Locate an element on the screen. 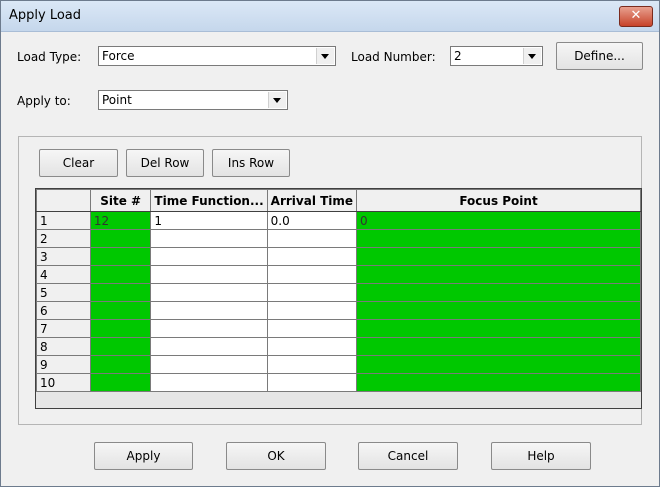  site-column-header: Site # is located at coordinates (120, 200).